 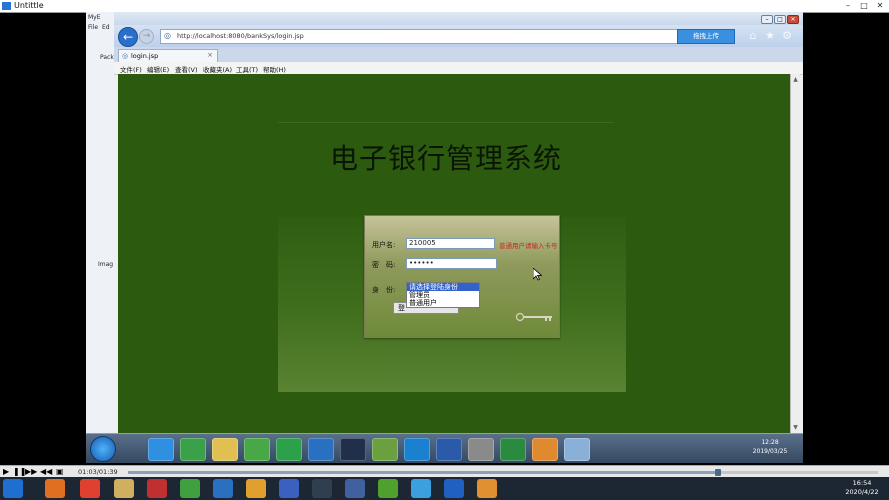 I want to click on window-taskbar-icon, so click(x=577, y=449).